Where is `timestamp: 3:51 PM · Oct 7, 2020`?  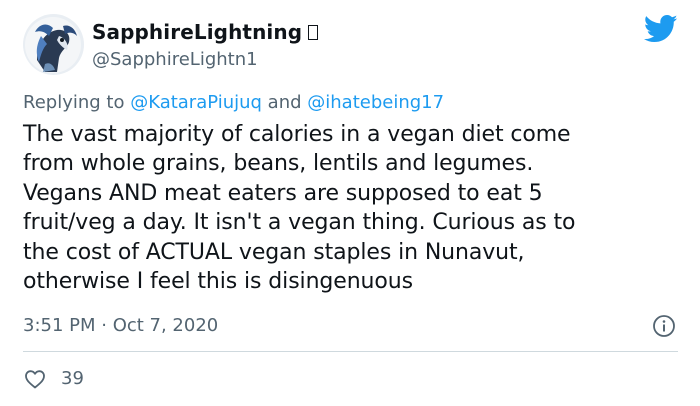
timestamp: 3:51 PM · Oct 7, 2020 is located at coordinates (120, 326).